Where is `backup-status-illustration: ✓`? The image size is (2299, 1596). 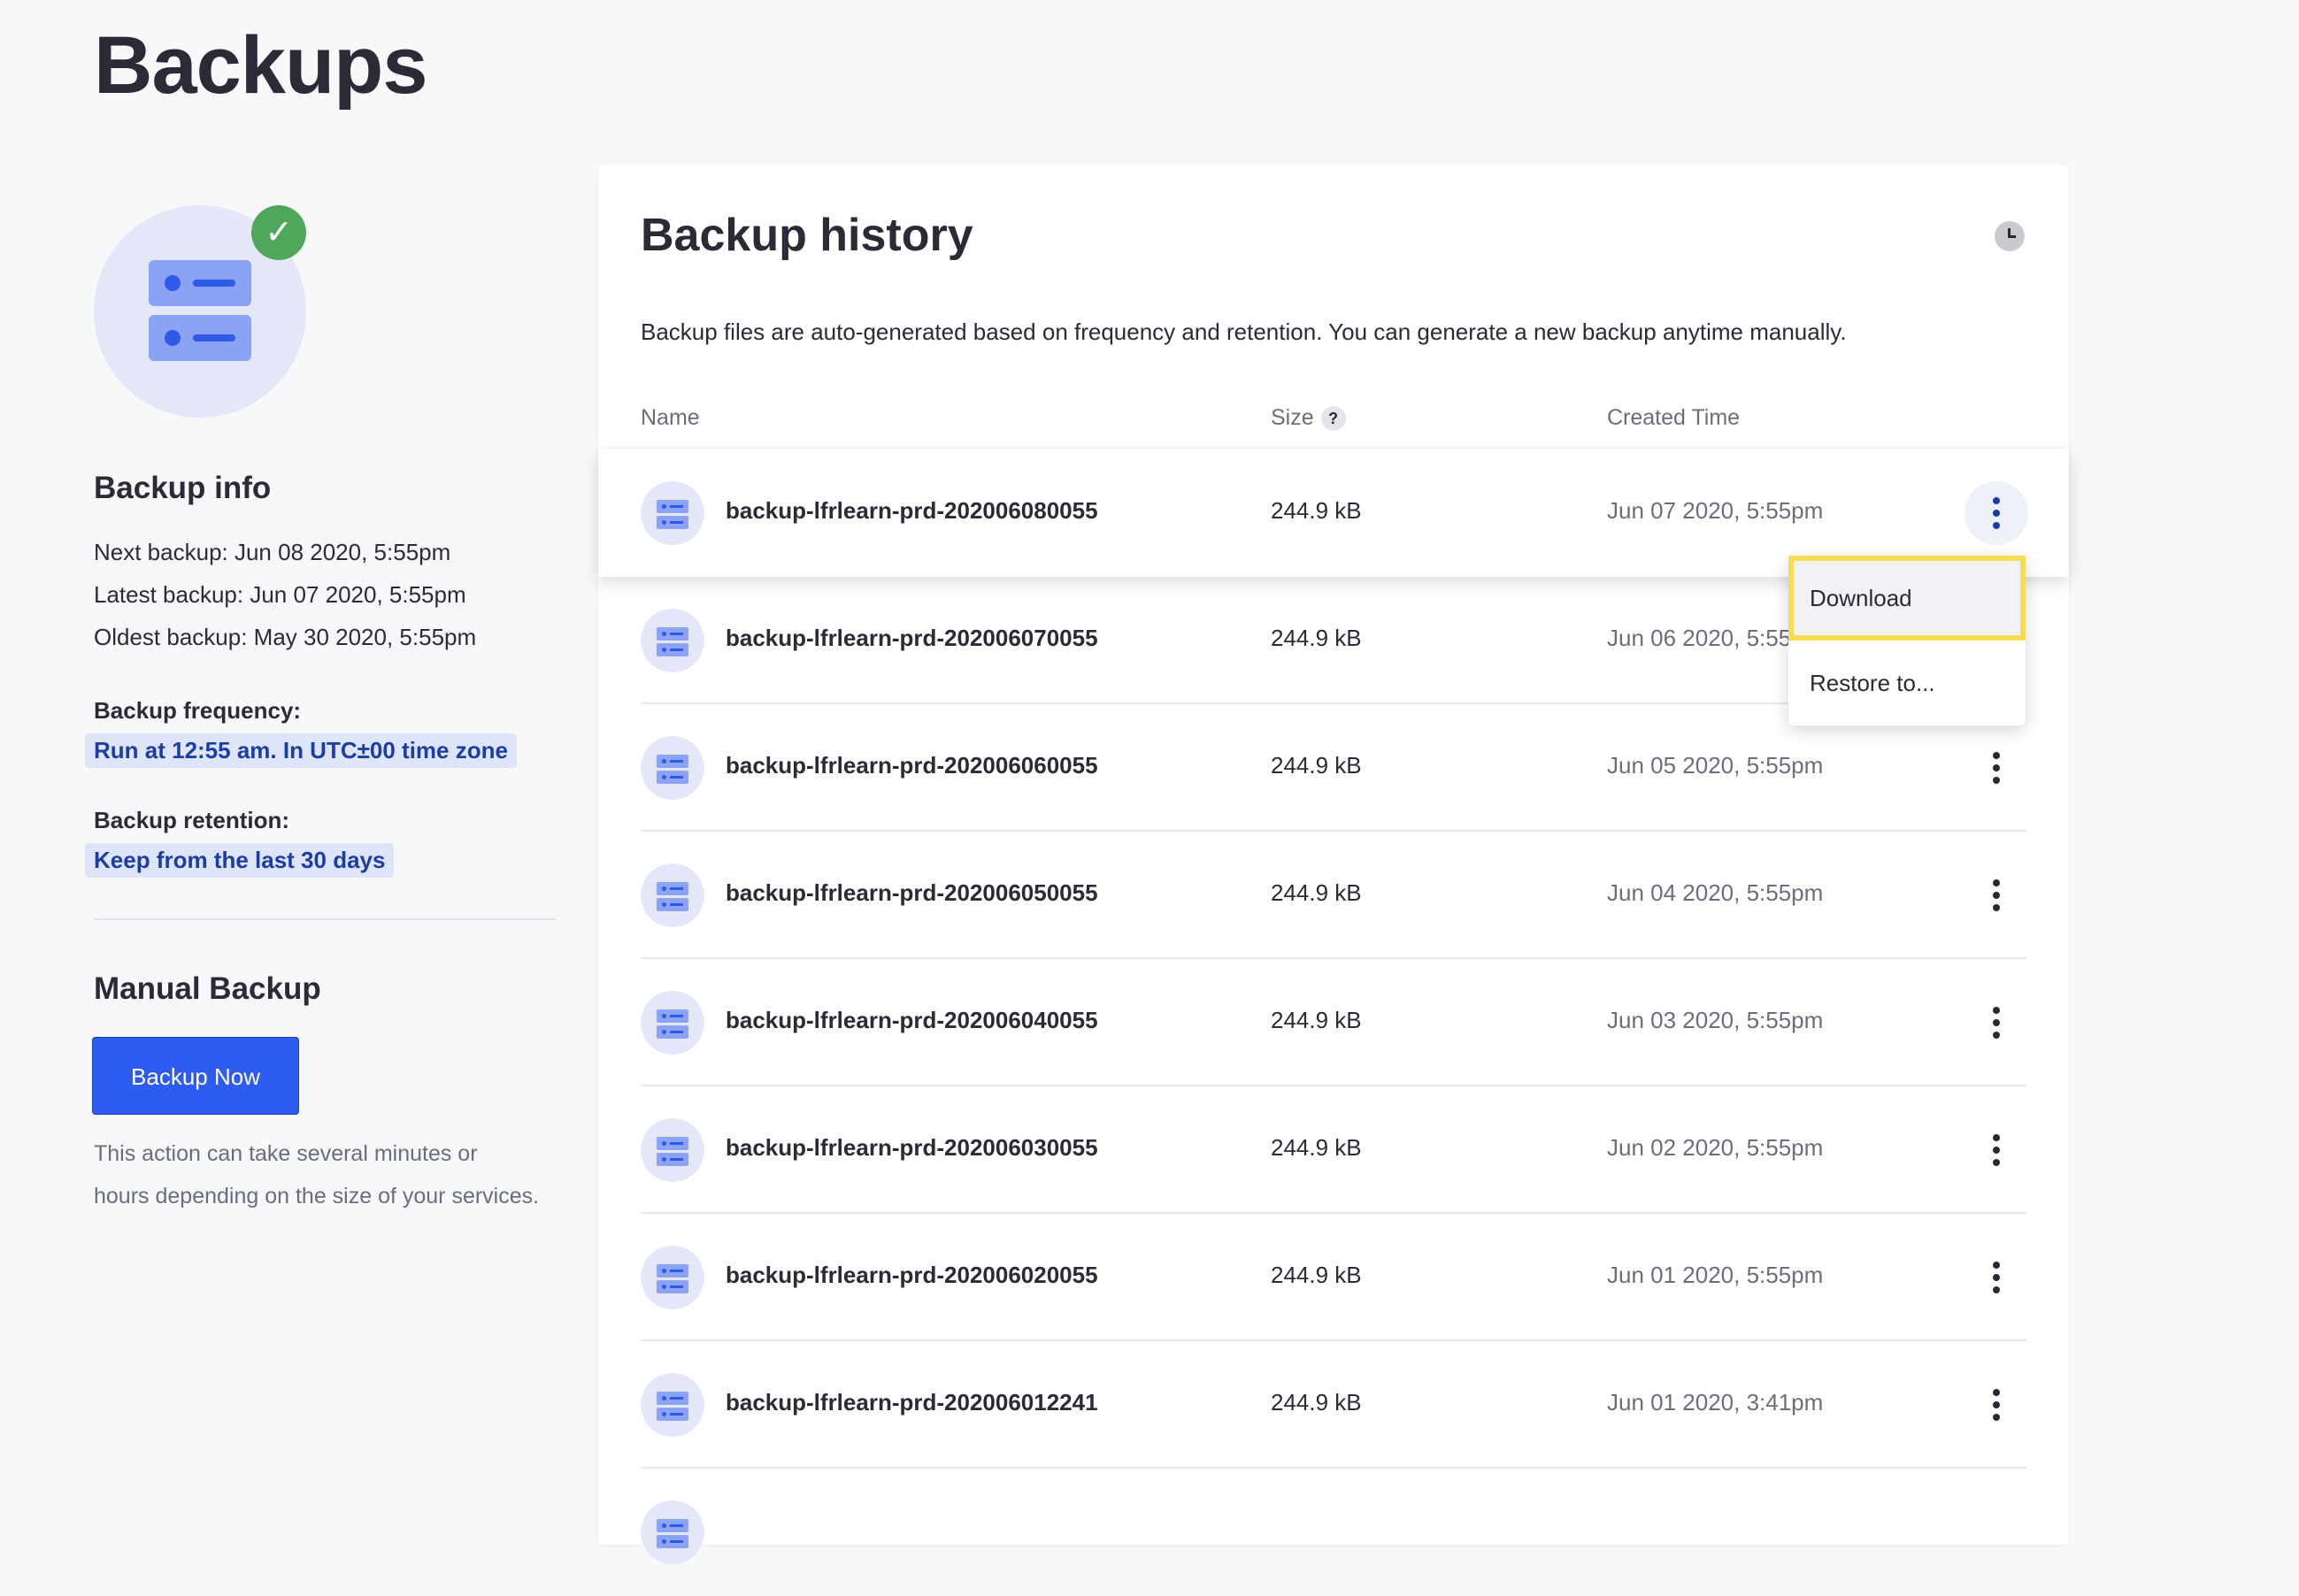
backup-status-illustration: ✓ is located at coordinates (200, 311).